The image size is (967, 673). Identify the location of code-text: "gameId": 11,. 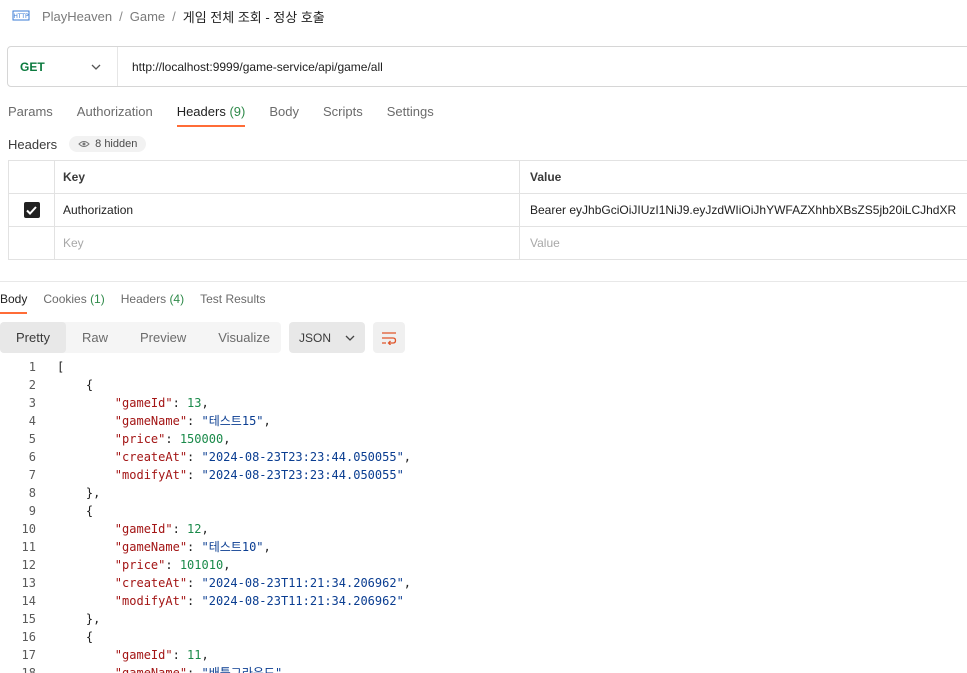
(133, 655).